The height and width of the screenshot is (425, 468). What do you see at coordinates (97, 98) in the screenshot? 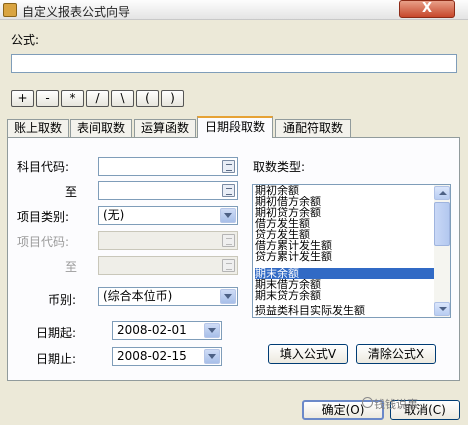
I see `divide-button: /` at bounding box center [97, 98].